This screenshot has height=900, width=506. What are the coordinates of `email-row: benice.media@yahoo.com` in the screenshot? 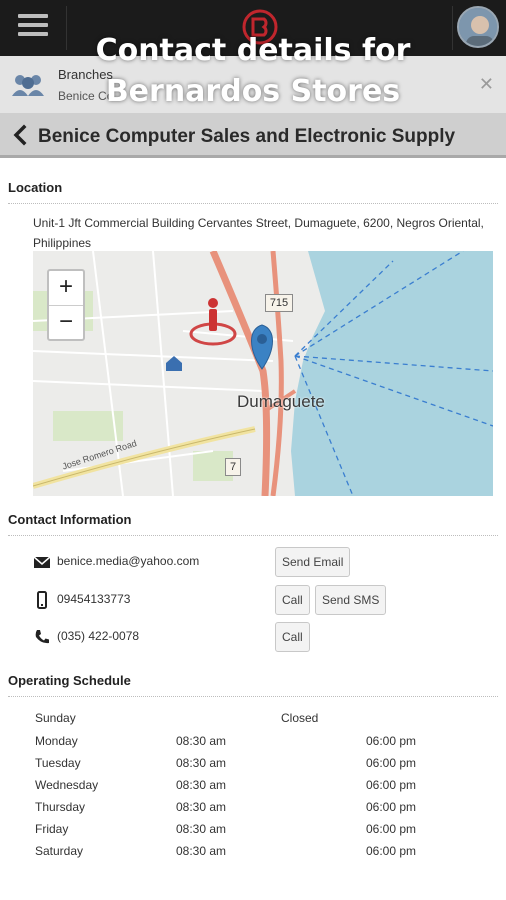 It's located at (253, 562).